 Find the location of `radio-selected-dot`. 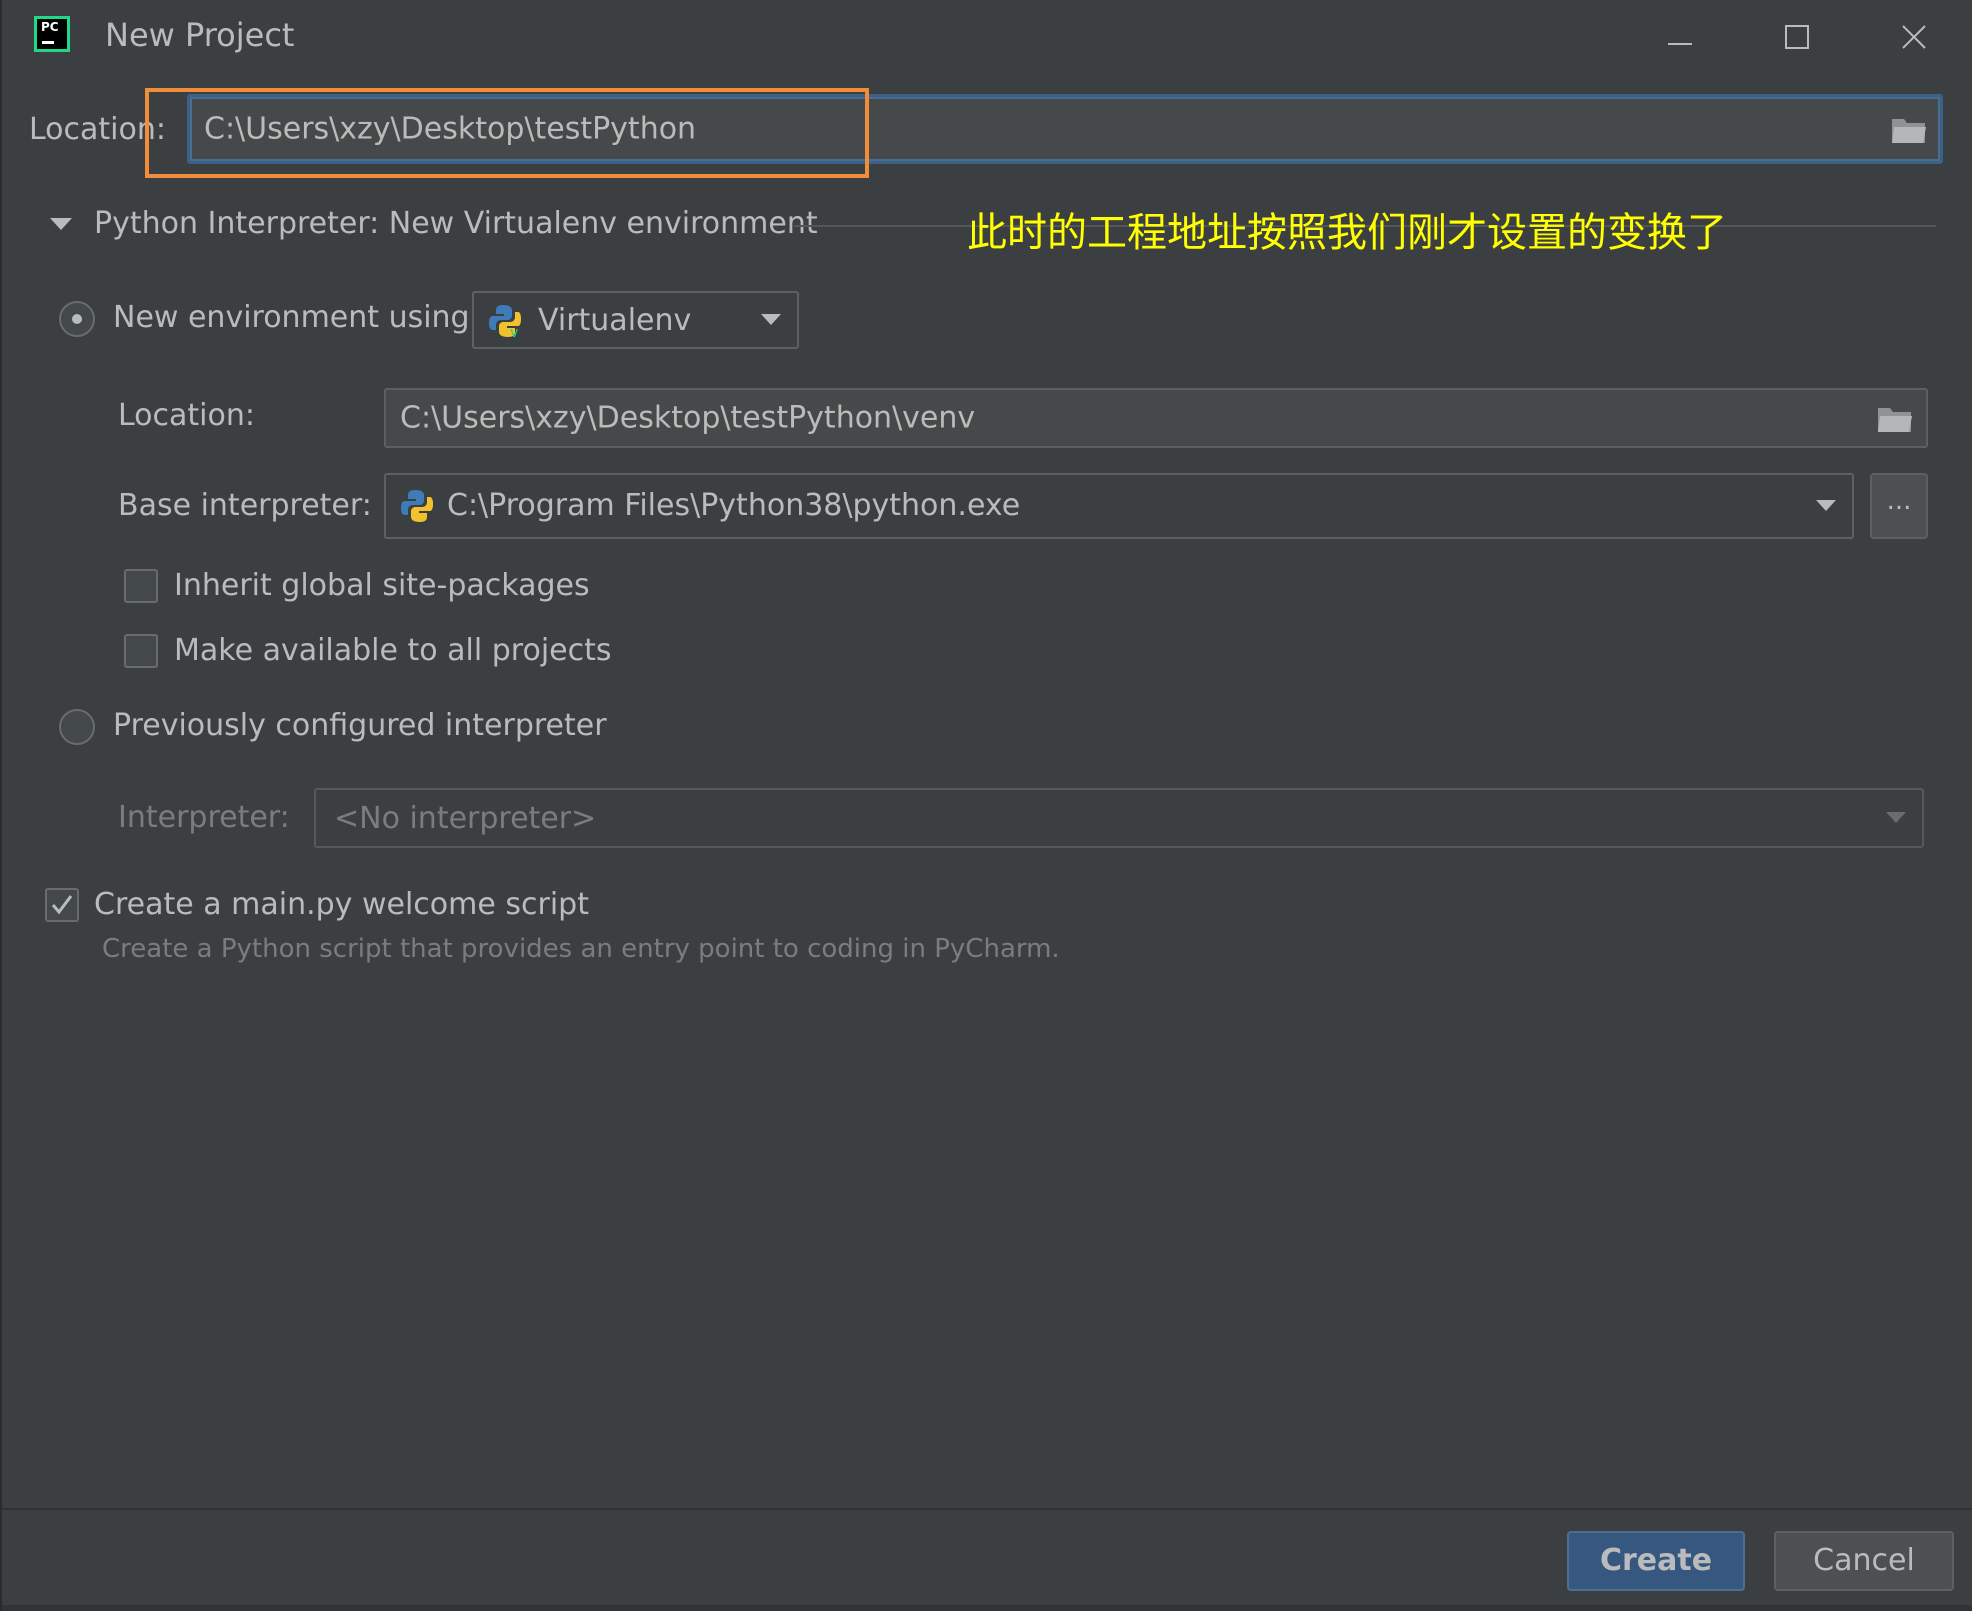

radio-selected-dot is located at coordinates (77, 319).